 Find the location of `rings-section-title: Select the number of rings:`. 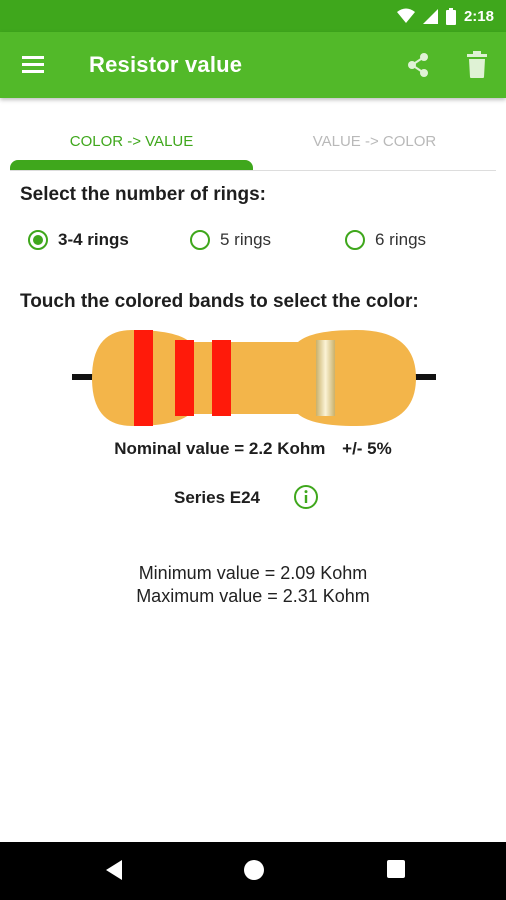

rings-section-title: Select the number of rings: is located at coordinates (143, 194).